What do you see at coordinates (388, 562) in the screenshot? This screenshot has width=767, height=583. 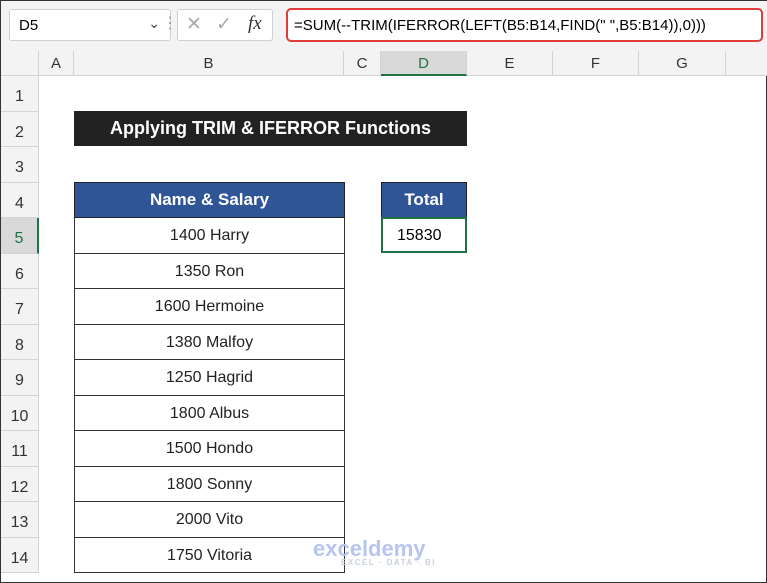 I see `watermark-tagline: EXCEL · DATA · BI` at bounding box center [388, 562].